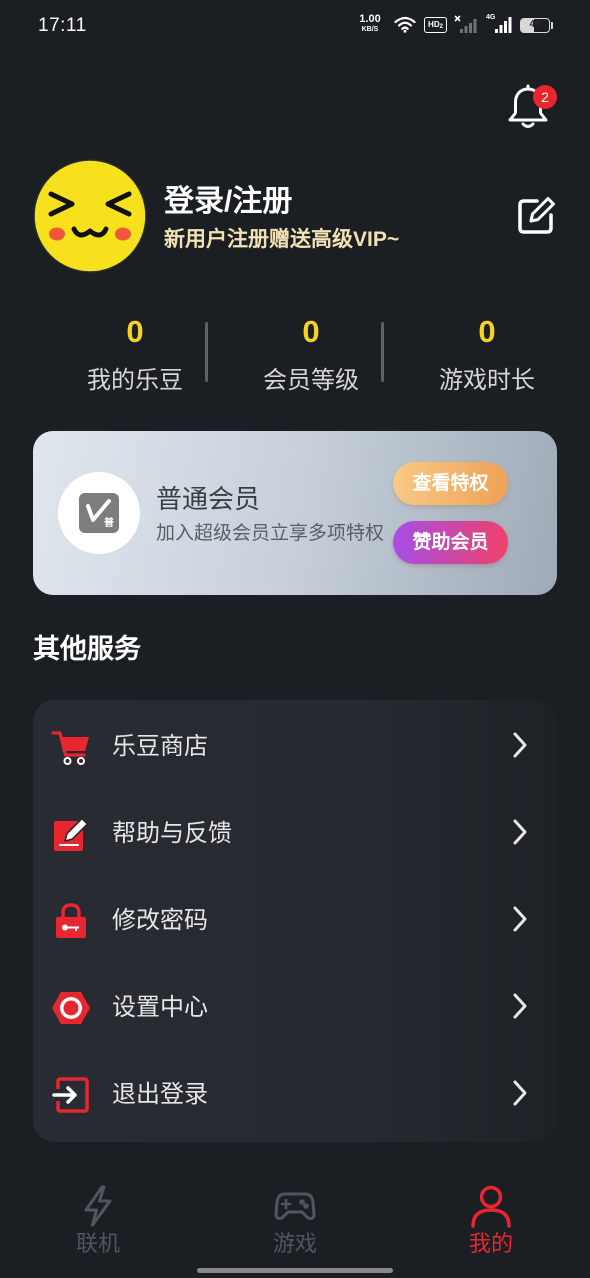 Image resolution: width=590 pixels, height=1278 pixels. I want to click on stat-play-time: 0 游戏时长, so click(487, 354).